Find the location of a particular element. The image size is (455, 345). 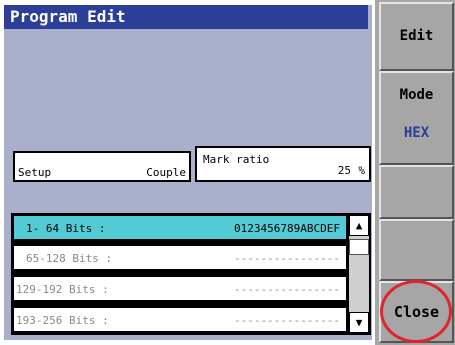

bits-row-value: 0123456789ABCDEF is located at coordinates (287, 228).